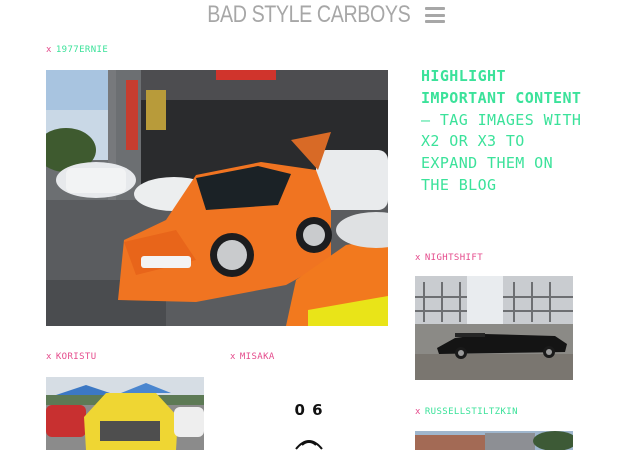  I want to click on post-tag-nightshift: x NIGHTSHIFT, so click(449, 258).